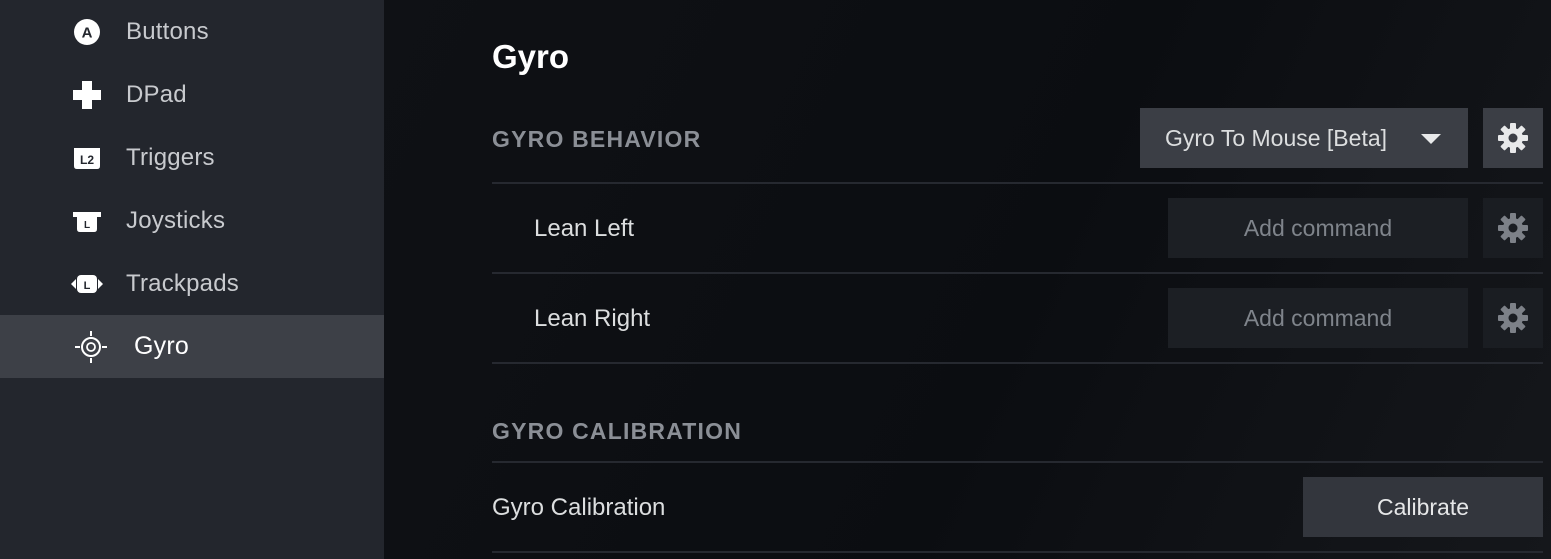  I want to click on dropdown-value: Gyro To Mouse [Beta], so click(1276, 137).